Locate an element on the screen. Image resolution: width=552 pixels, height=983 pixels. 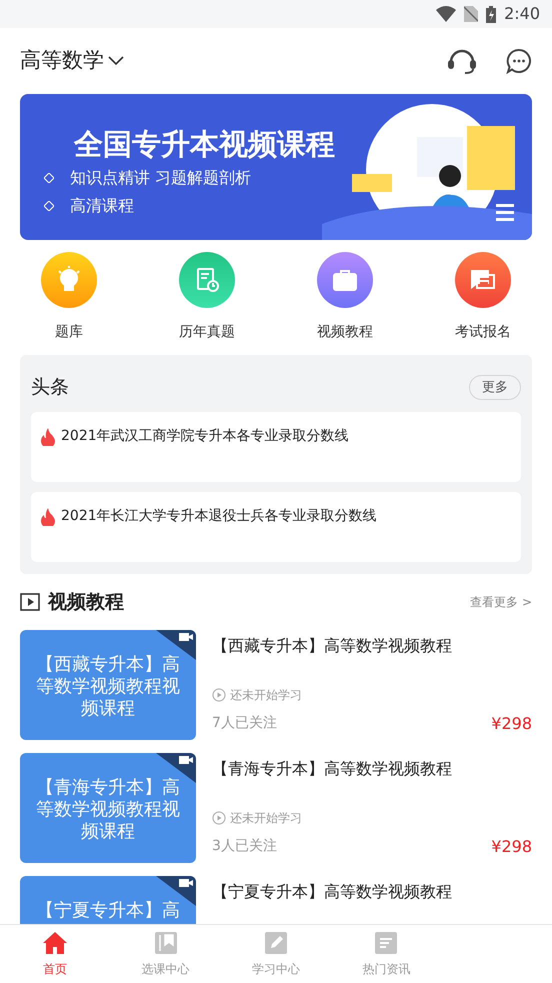
banner-title: 全国专升本视频课程 is located at coordinates (205, 144).